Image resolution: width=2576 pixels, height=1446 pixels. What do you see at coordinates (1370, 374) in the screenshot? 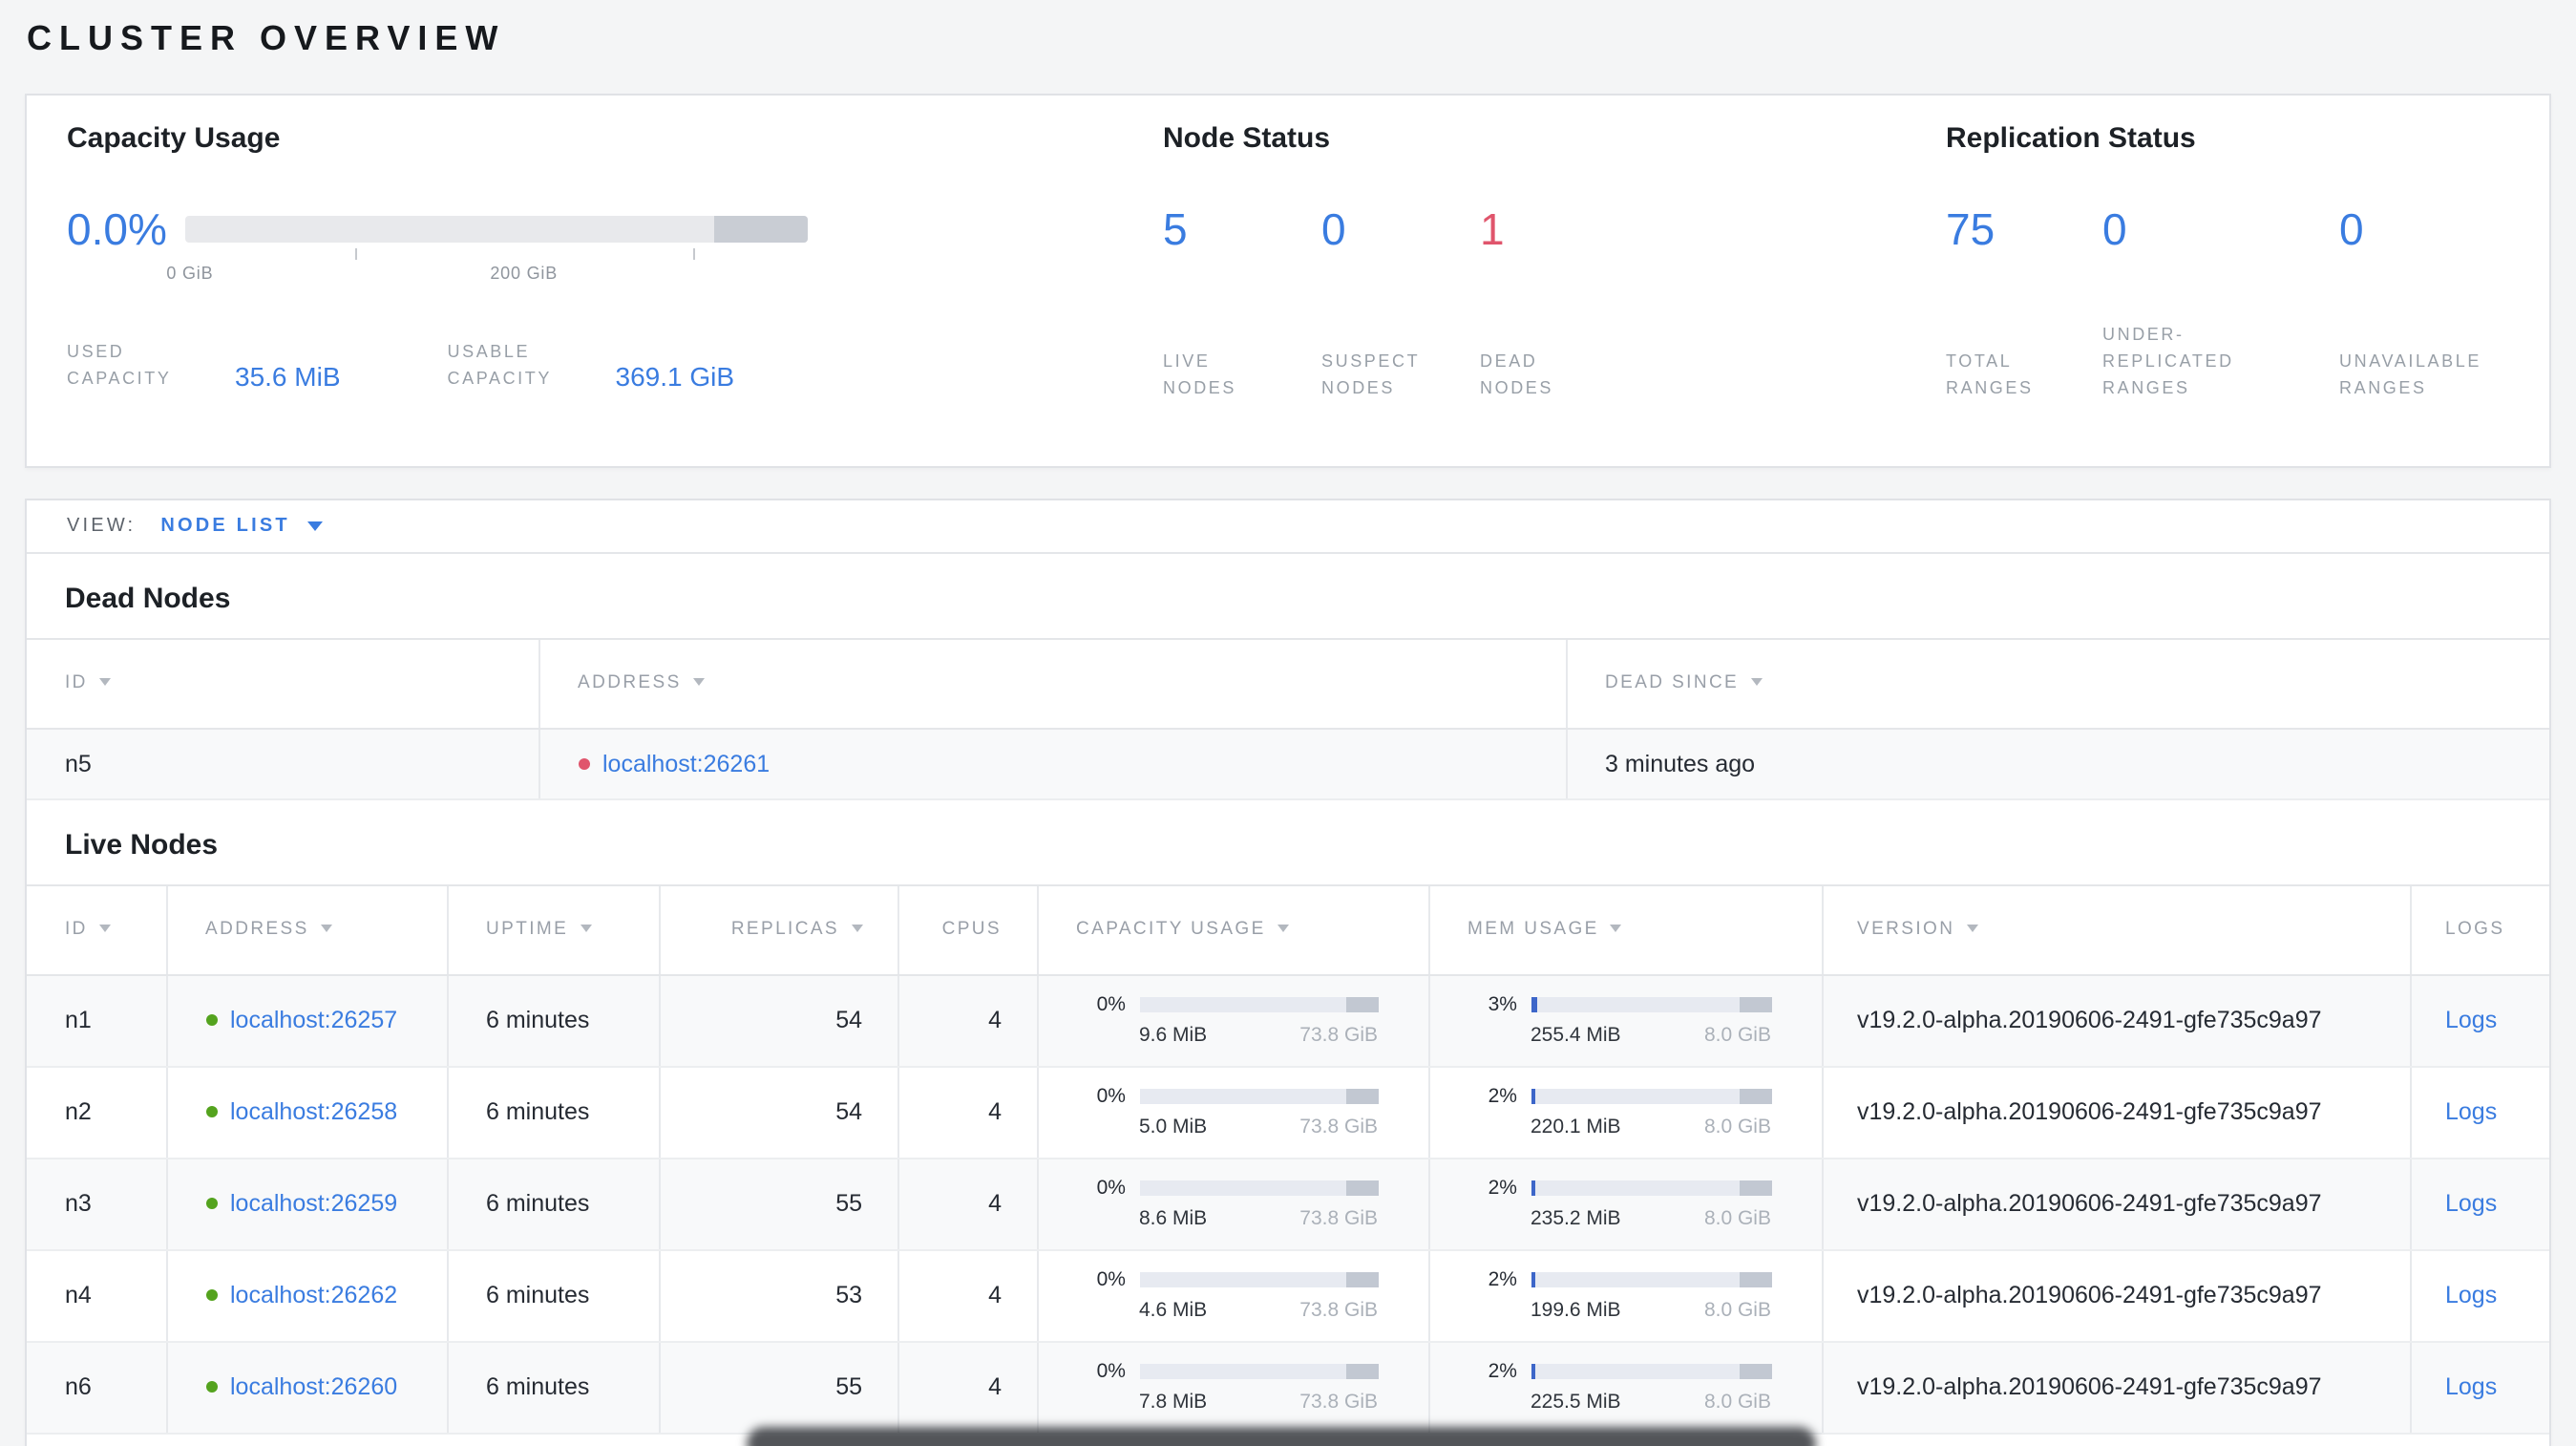
I see `suspect-nodes-label: SUSPECT NODES` at bounding box center [1370, 374].